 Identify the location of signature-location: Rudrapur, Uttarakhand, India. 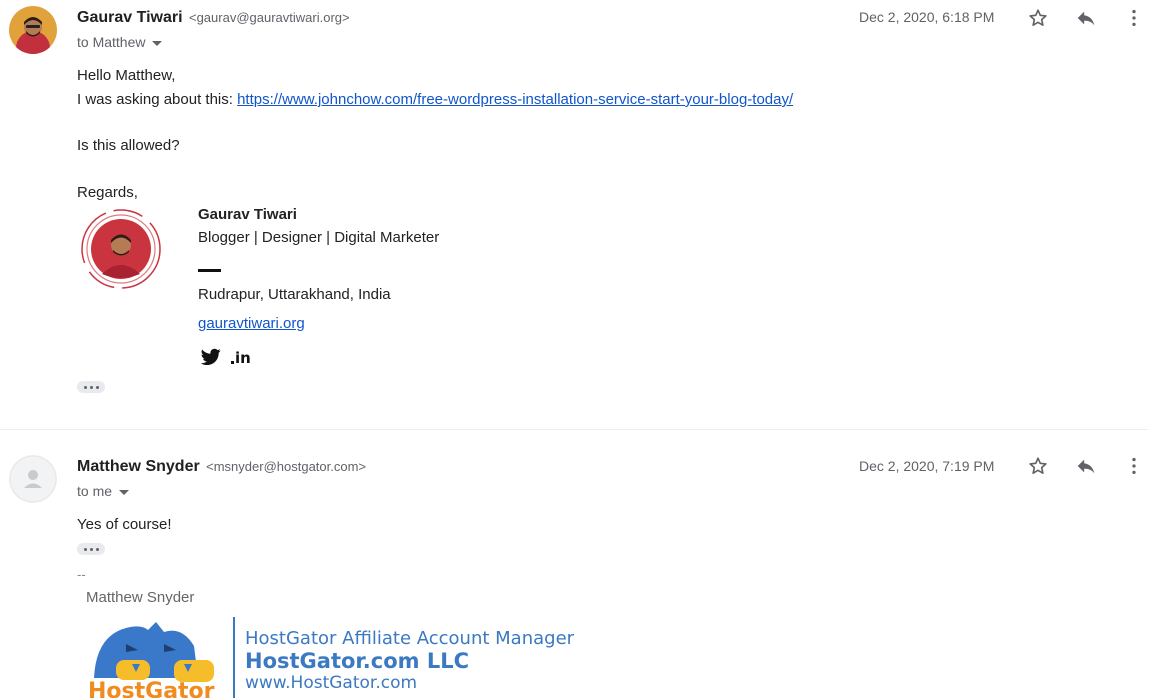
(294, 294).